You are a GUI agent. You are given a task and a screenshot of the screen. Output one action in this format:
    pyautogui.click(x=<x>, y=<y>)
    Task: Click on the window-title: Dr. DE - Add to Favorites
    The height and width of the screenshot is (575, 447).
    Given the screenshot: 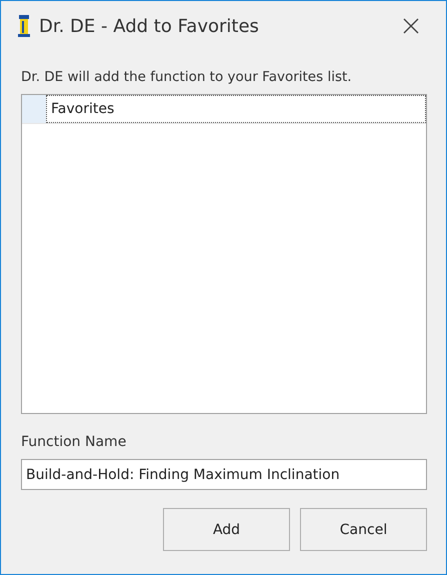 What is the action you would take?
    pyautogui.click(x=149, y=26)
    